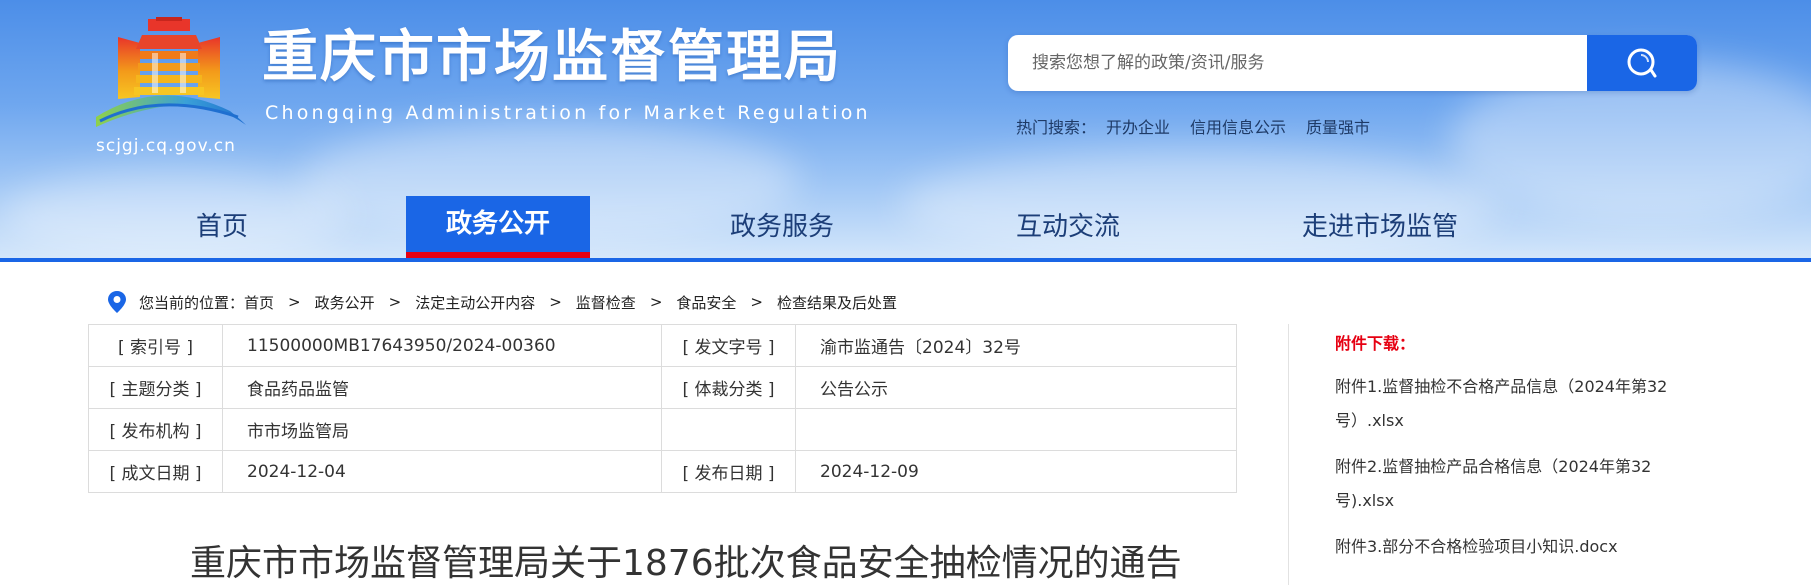 This screenshot has height=586, width=1811. Describe the element at coordinates (905, 260) in the screenshot. I see `nav-underline` at that location.